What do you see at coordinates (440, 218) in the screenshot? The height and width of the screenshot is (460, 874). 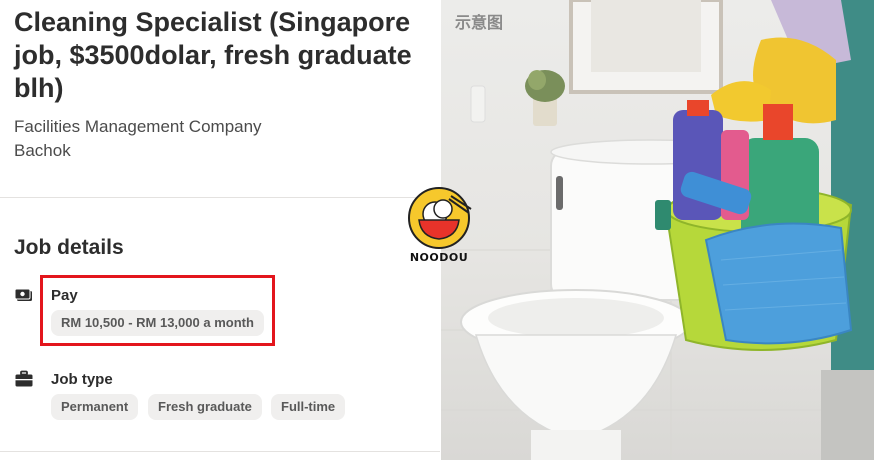 I see `noodle-bowl-icon` at bounding box center [440, 218].